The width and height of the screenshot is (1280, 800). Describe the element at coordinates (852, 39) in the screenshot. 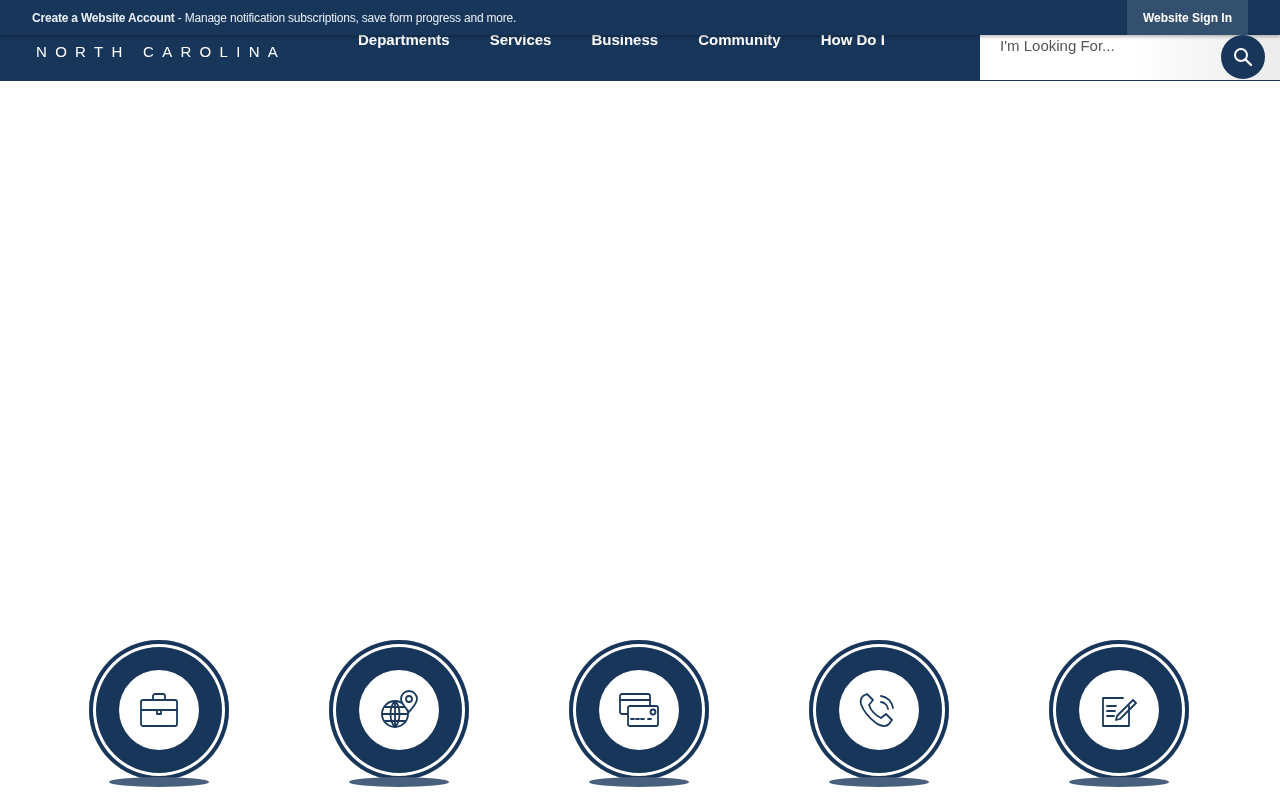

I see `nav-link: How Do I` at that location.